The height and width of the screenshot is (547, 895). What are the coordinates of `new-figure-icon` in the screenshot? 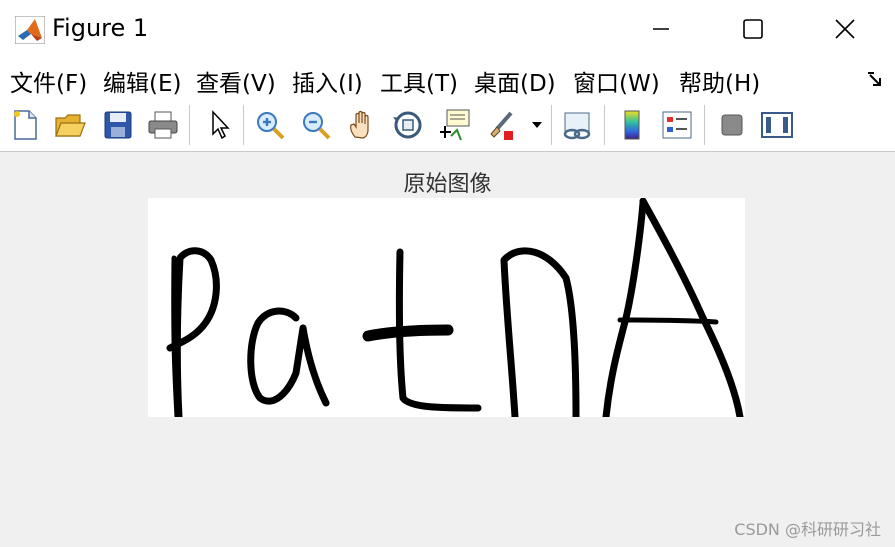 It's located at (25, 125).